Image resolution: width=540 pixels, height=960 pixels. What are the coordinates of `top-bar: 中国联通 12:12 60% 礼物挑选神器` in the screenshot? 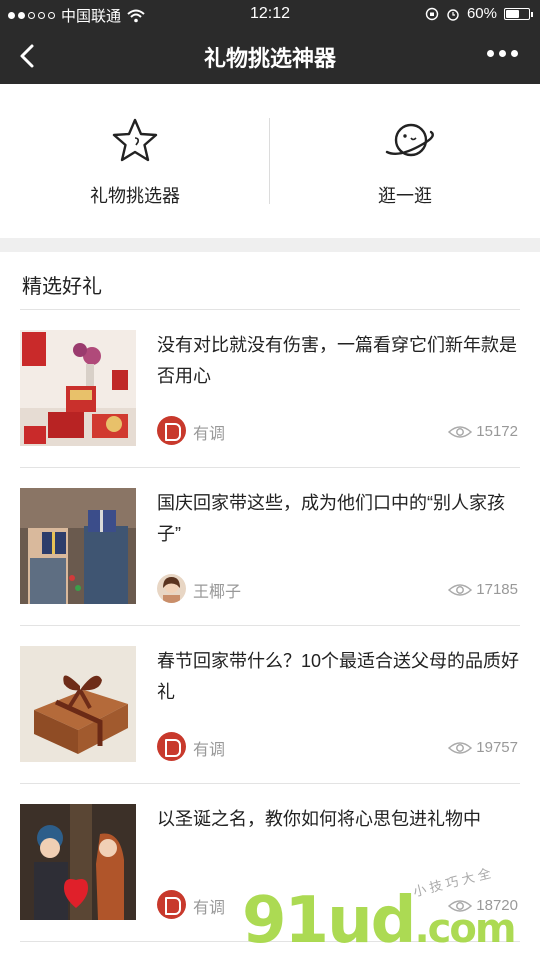 It's located at (270, 42).